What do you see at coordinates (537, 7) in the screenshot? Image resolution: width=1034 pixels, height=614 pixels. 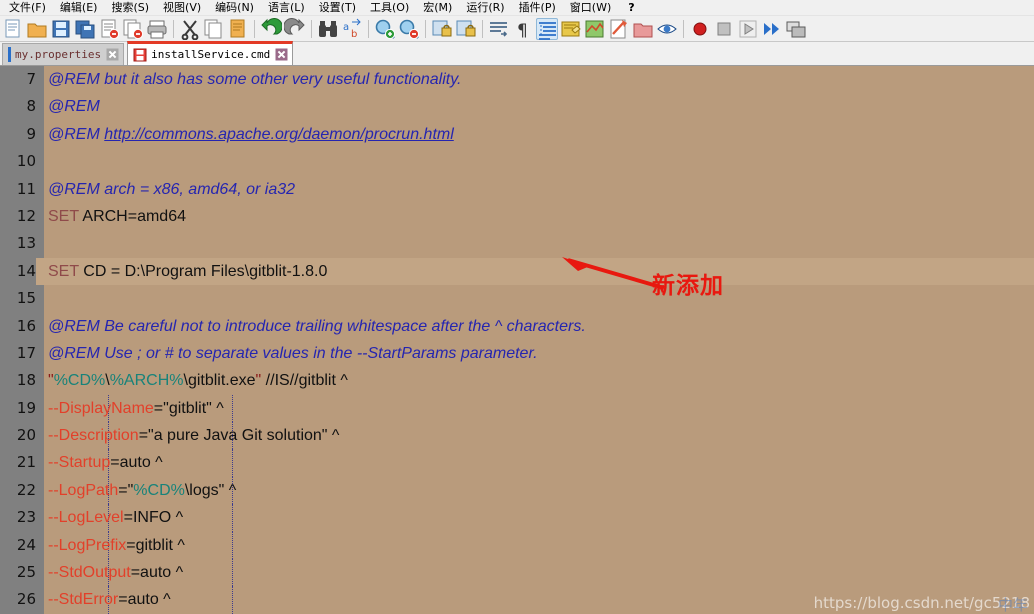 I see `menu-item-10: 插件(P)` at bounding box center [537, 7].